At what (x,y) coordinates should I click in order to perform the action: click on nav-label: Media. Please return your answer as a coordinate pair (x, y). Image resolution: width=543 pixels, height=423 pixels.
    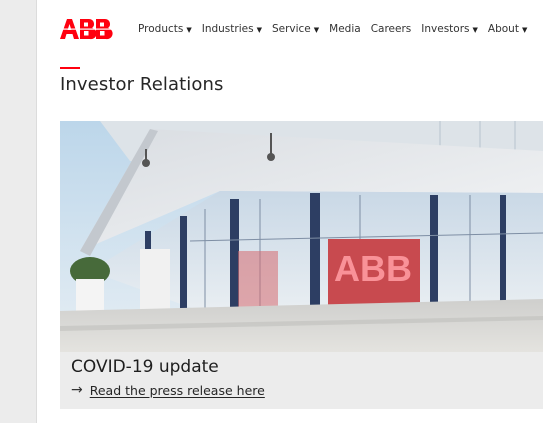
    Looking at the image, I should click on (345, 29).